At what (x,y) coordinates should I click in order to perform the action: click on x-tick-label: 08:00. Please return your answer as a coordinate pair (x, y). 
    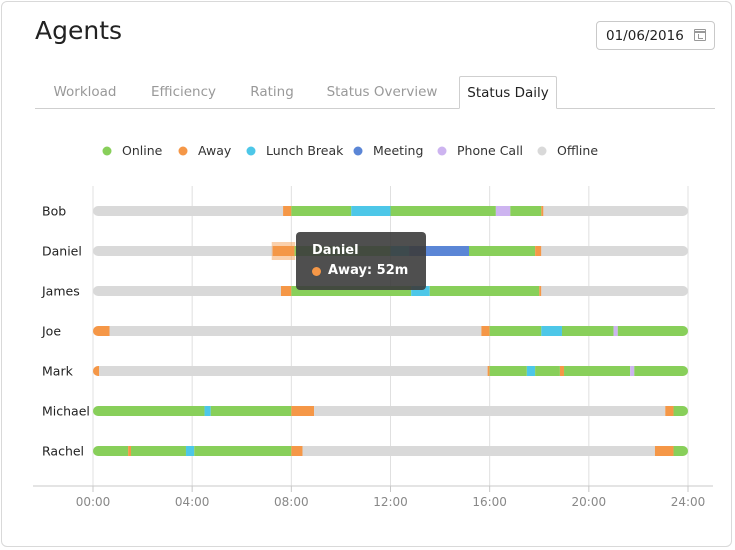
    Looking at the image, I should click on (291, 502).